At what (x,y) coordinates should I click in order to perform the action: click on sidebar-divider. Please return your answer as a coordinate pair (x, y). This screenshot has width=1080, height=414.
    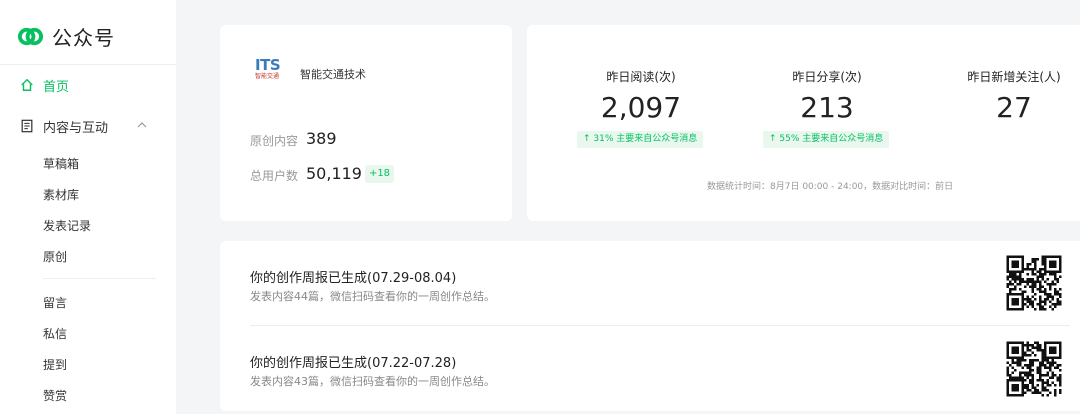
    Looking at the image, I should click on (88, 64).